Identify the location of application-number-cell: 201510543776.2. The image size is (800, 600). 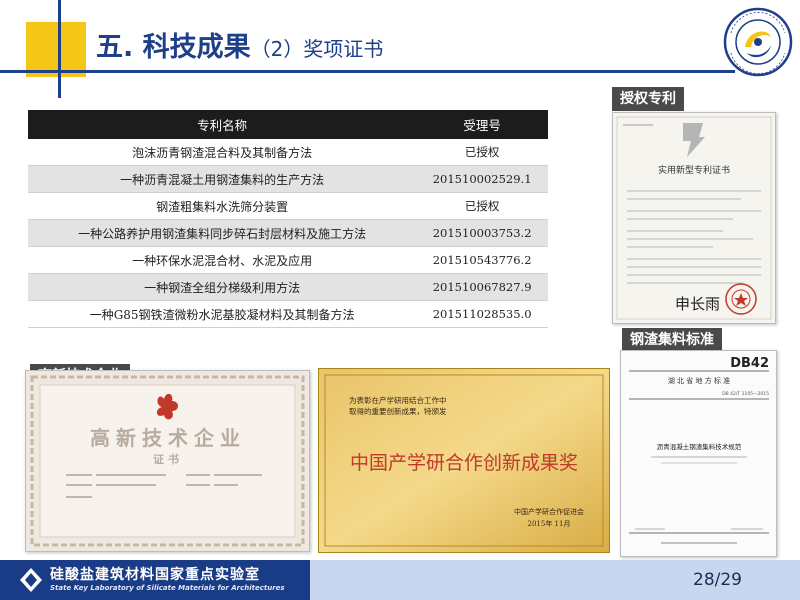
(482, 260).